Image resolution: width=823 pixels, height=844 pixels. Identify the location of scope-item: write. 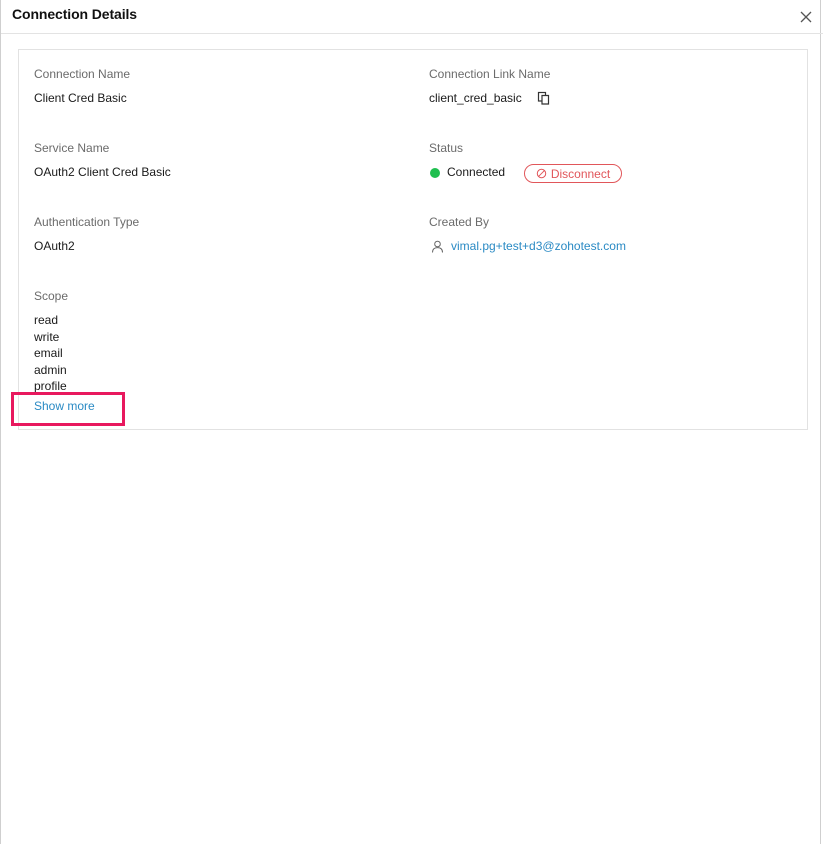
(47, 336).